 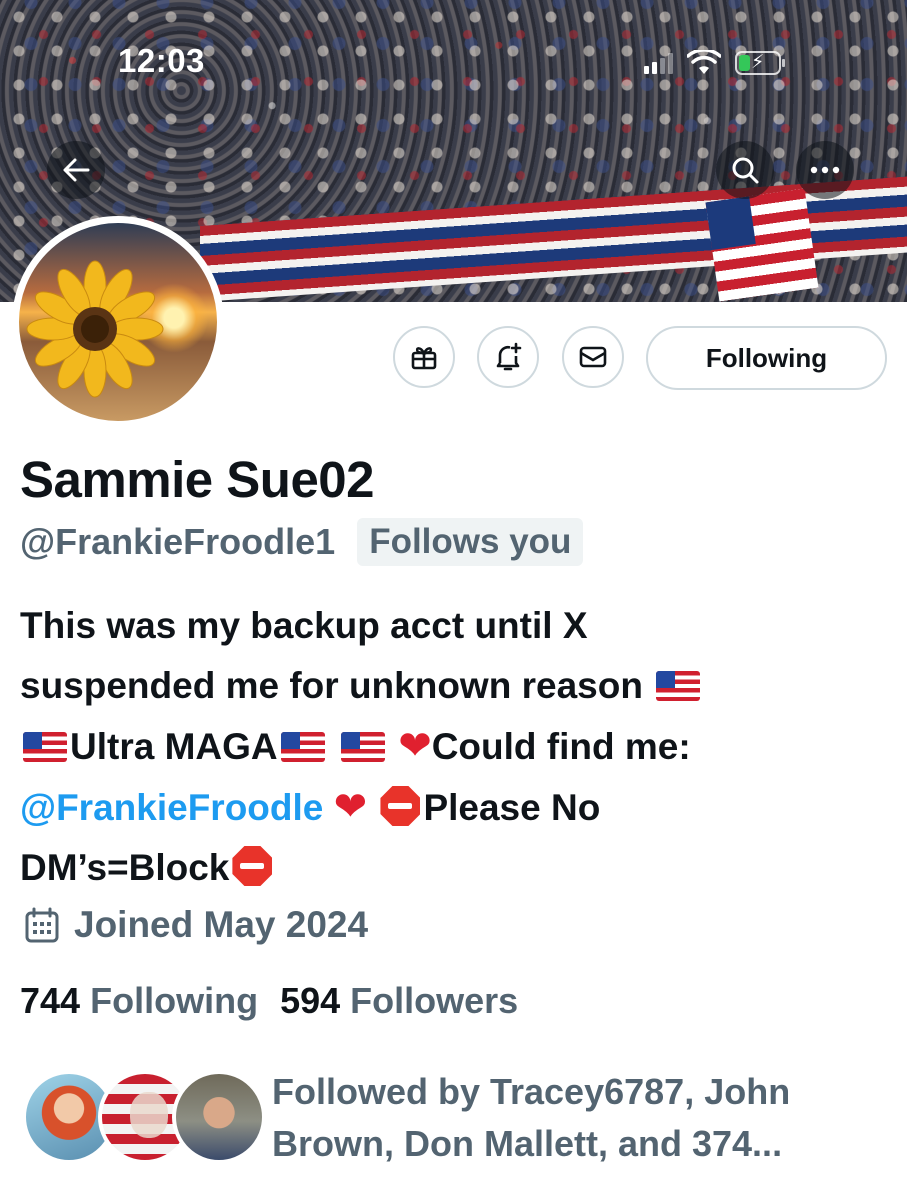 I want to click on following-button: Following, so click(x=766, y=358).